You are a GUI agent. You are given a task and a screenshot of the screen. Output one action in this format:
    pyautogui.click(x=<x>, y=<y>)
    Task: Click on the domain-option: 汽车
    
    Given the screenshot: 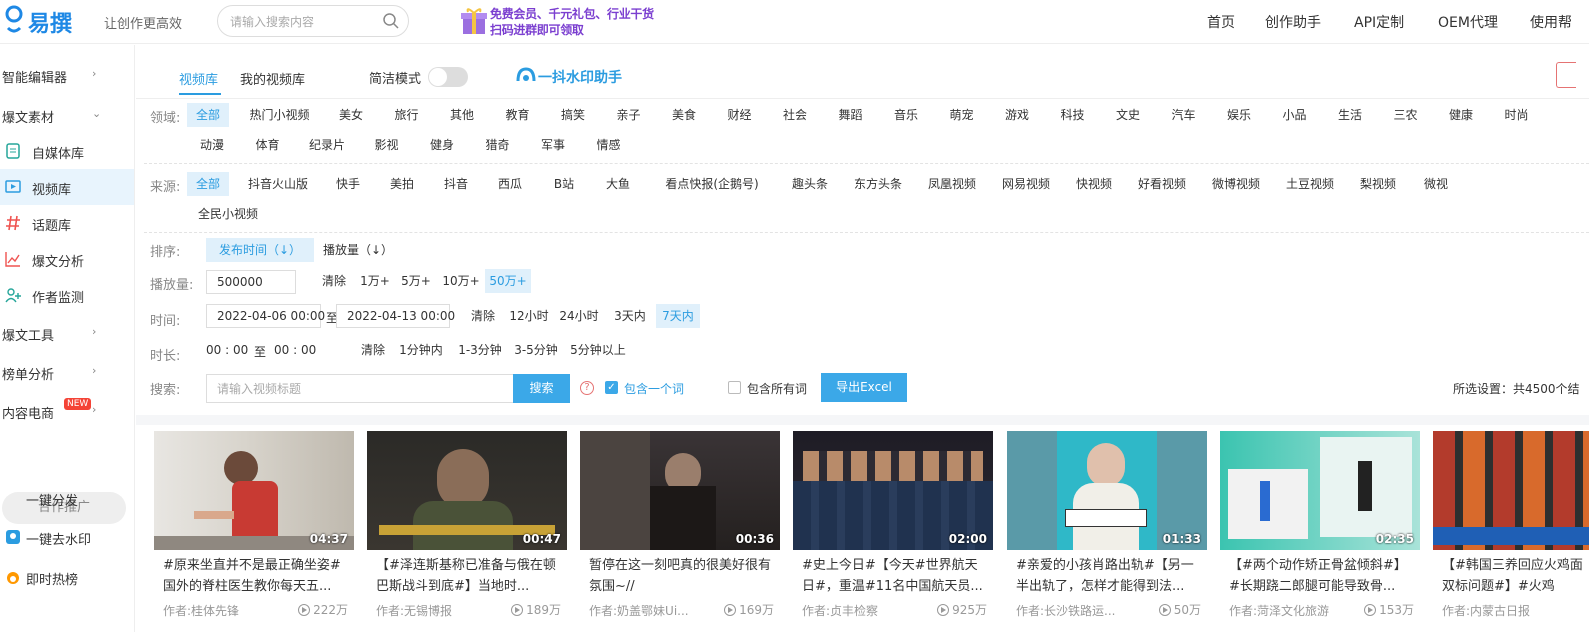 What is the action you would take?
    pyautogui.click(x=1184, y=115)
    